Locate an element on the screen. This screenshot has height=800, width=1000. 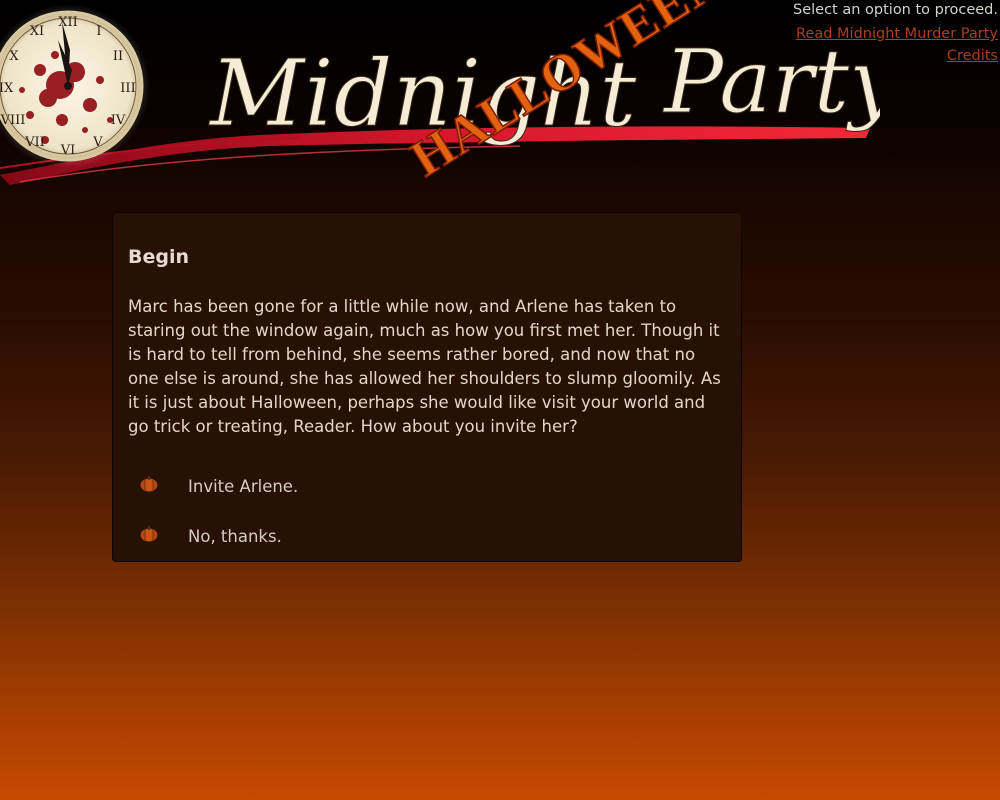
passage-title: Begin is located at coordinates (159, 257).